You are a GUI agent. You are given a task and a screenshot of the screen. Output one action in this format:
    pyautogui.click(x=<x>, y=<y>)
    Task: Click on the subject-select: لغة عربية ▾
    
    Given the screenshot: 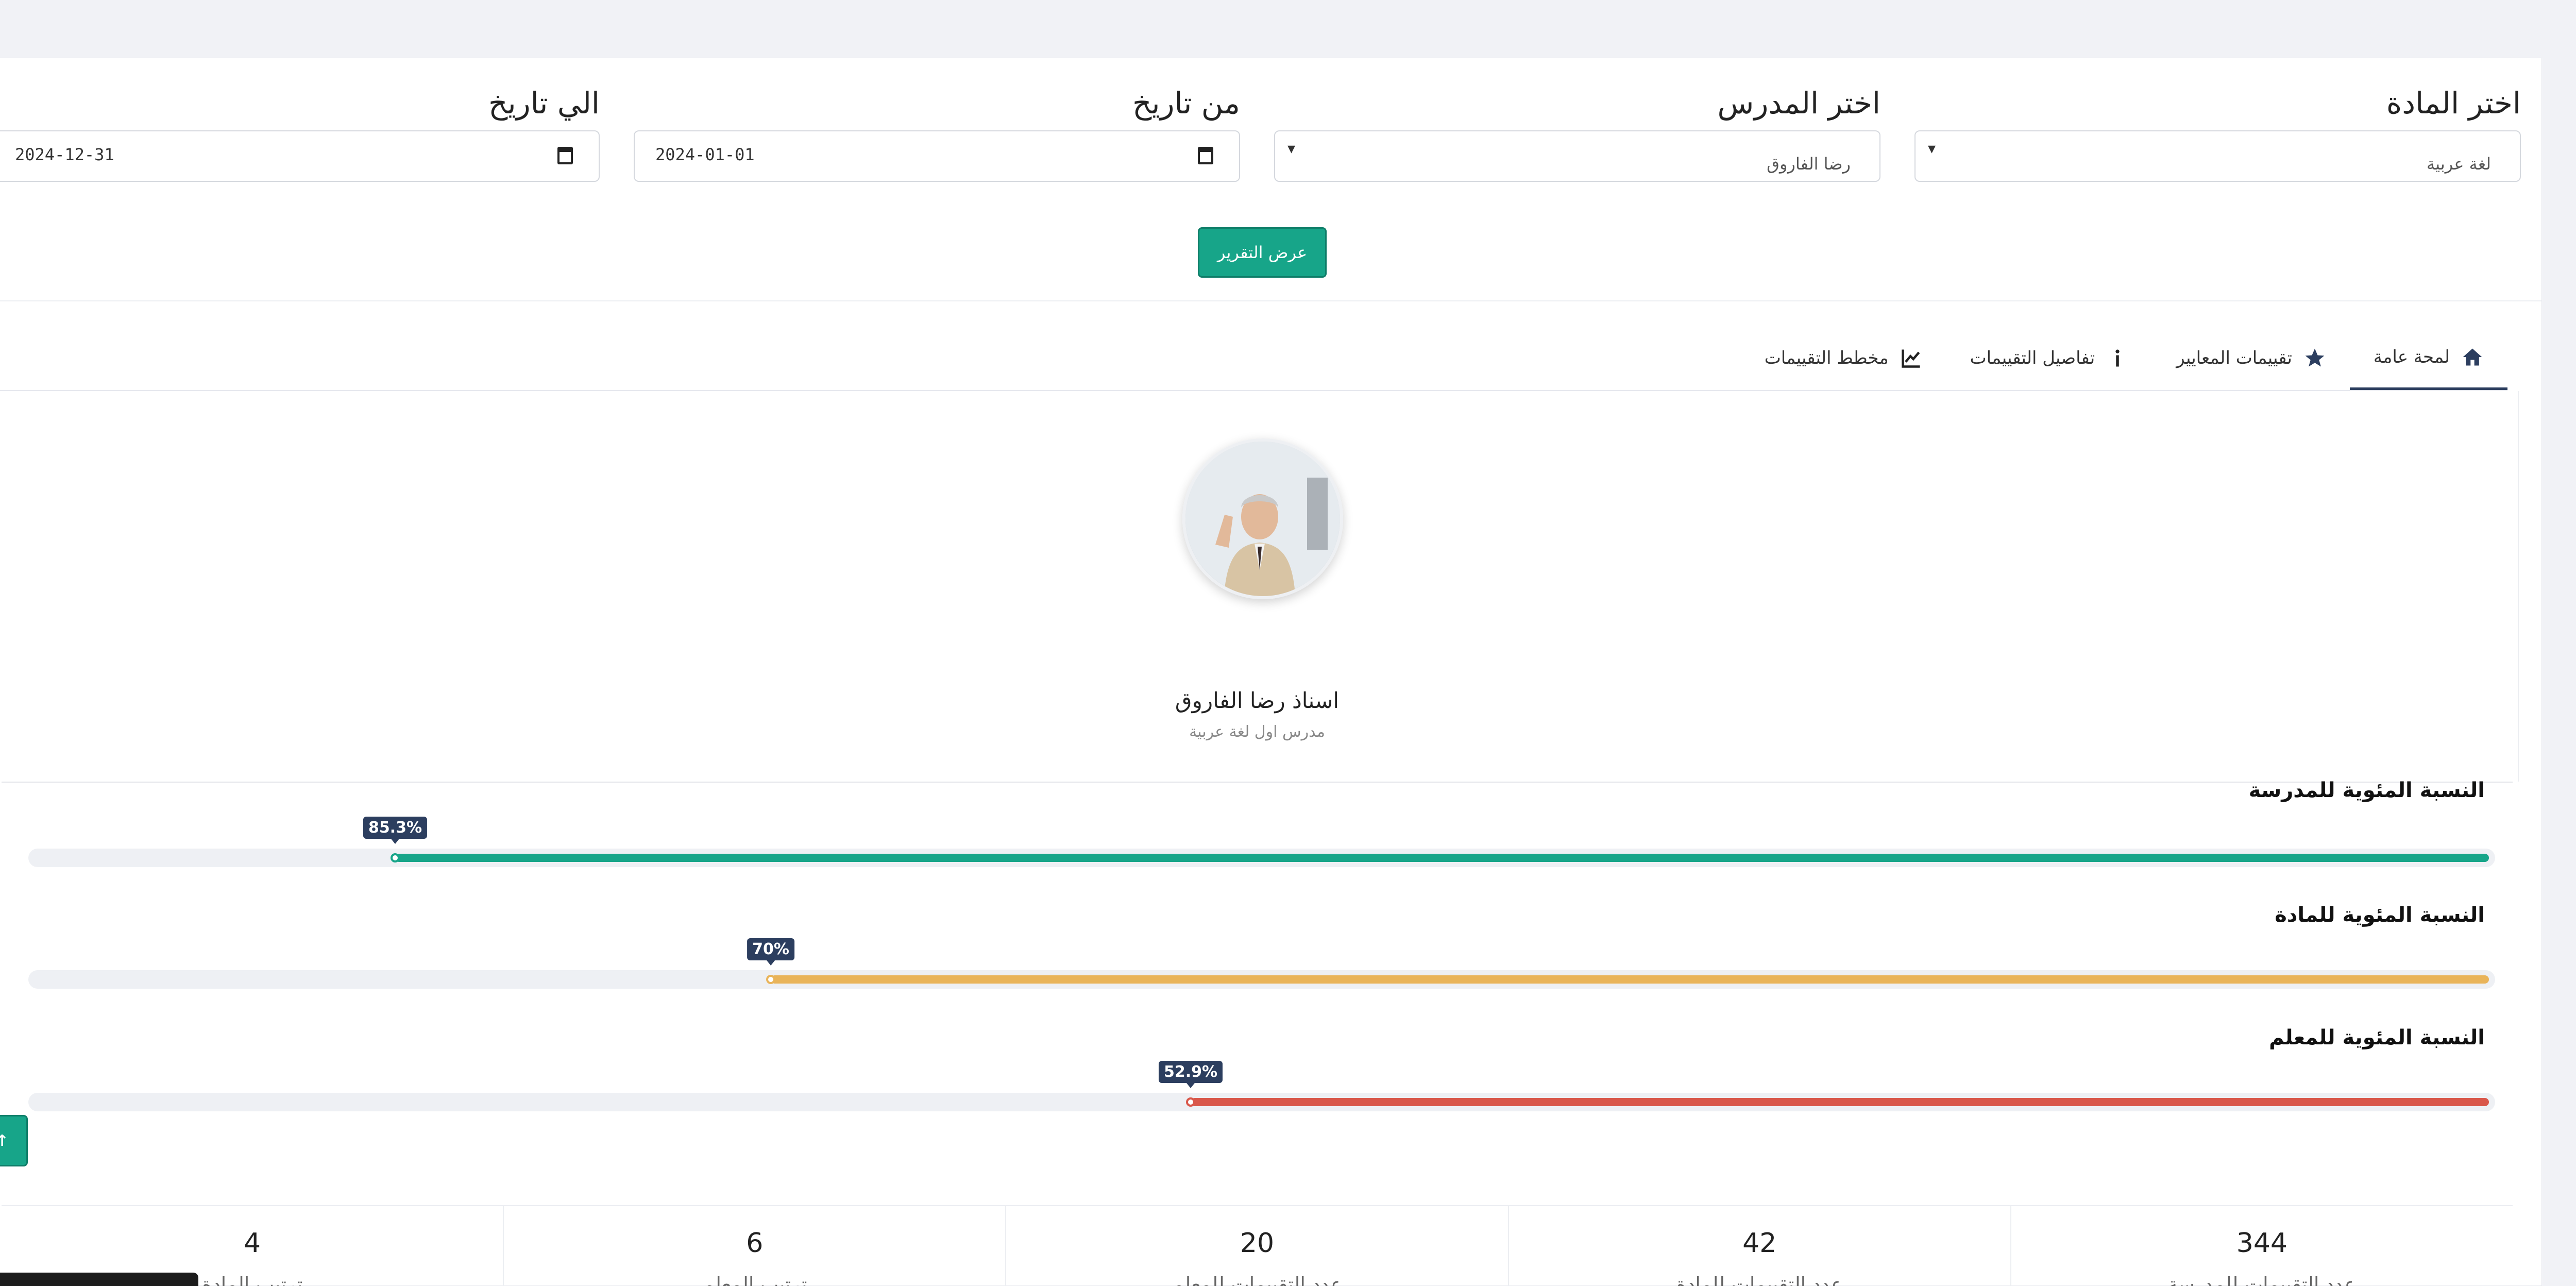 What is the action you would take?
    pyautogui.click(x=2217, y=156)
    